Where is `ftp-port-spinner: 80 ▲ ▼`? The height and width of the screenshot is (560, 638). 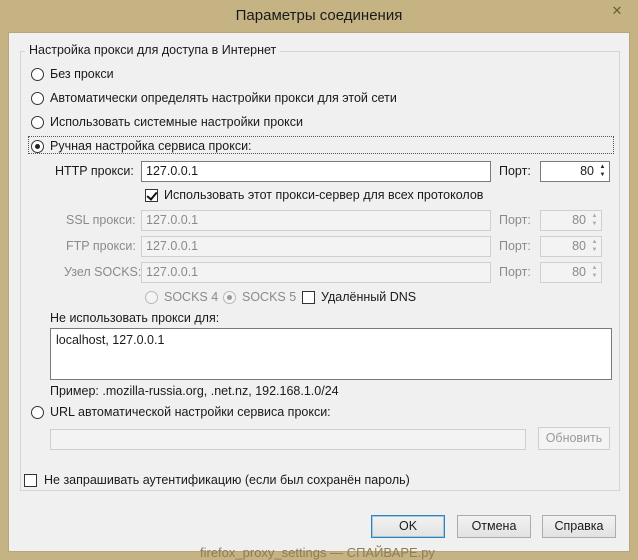 ftp-port-spinner: 80 ▲ ▼ is located at coordinates (571, 246).